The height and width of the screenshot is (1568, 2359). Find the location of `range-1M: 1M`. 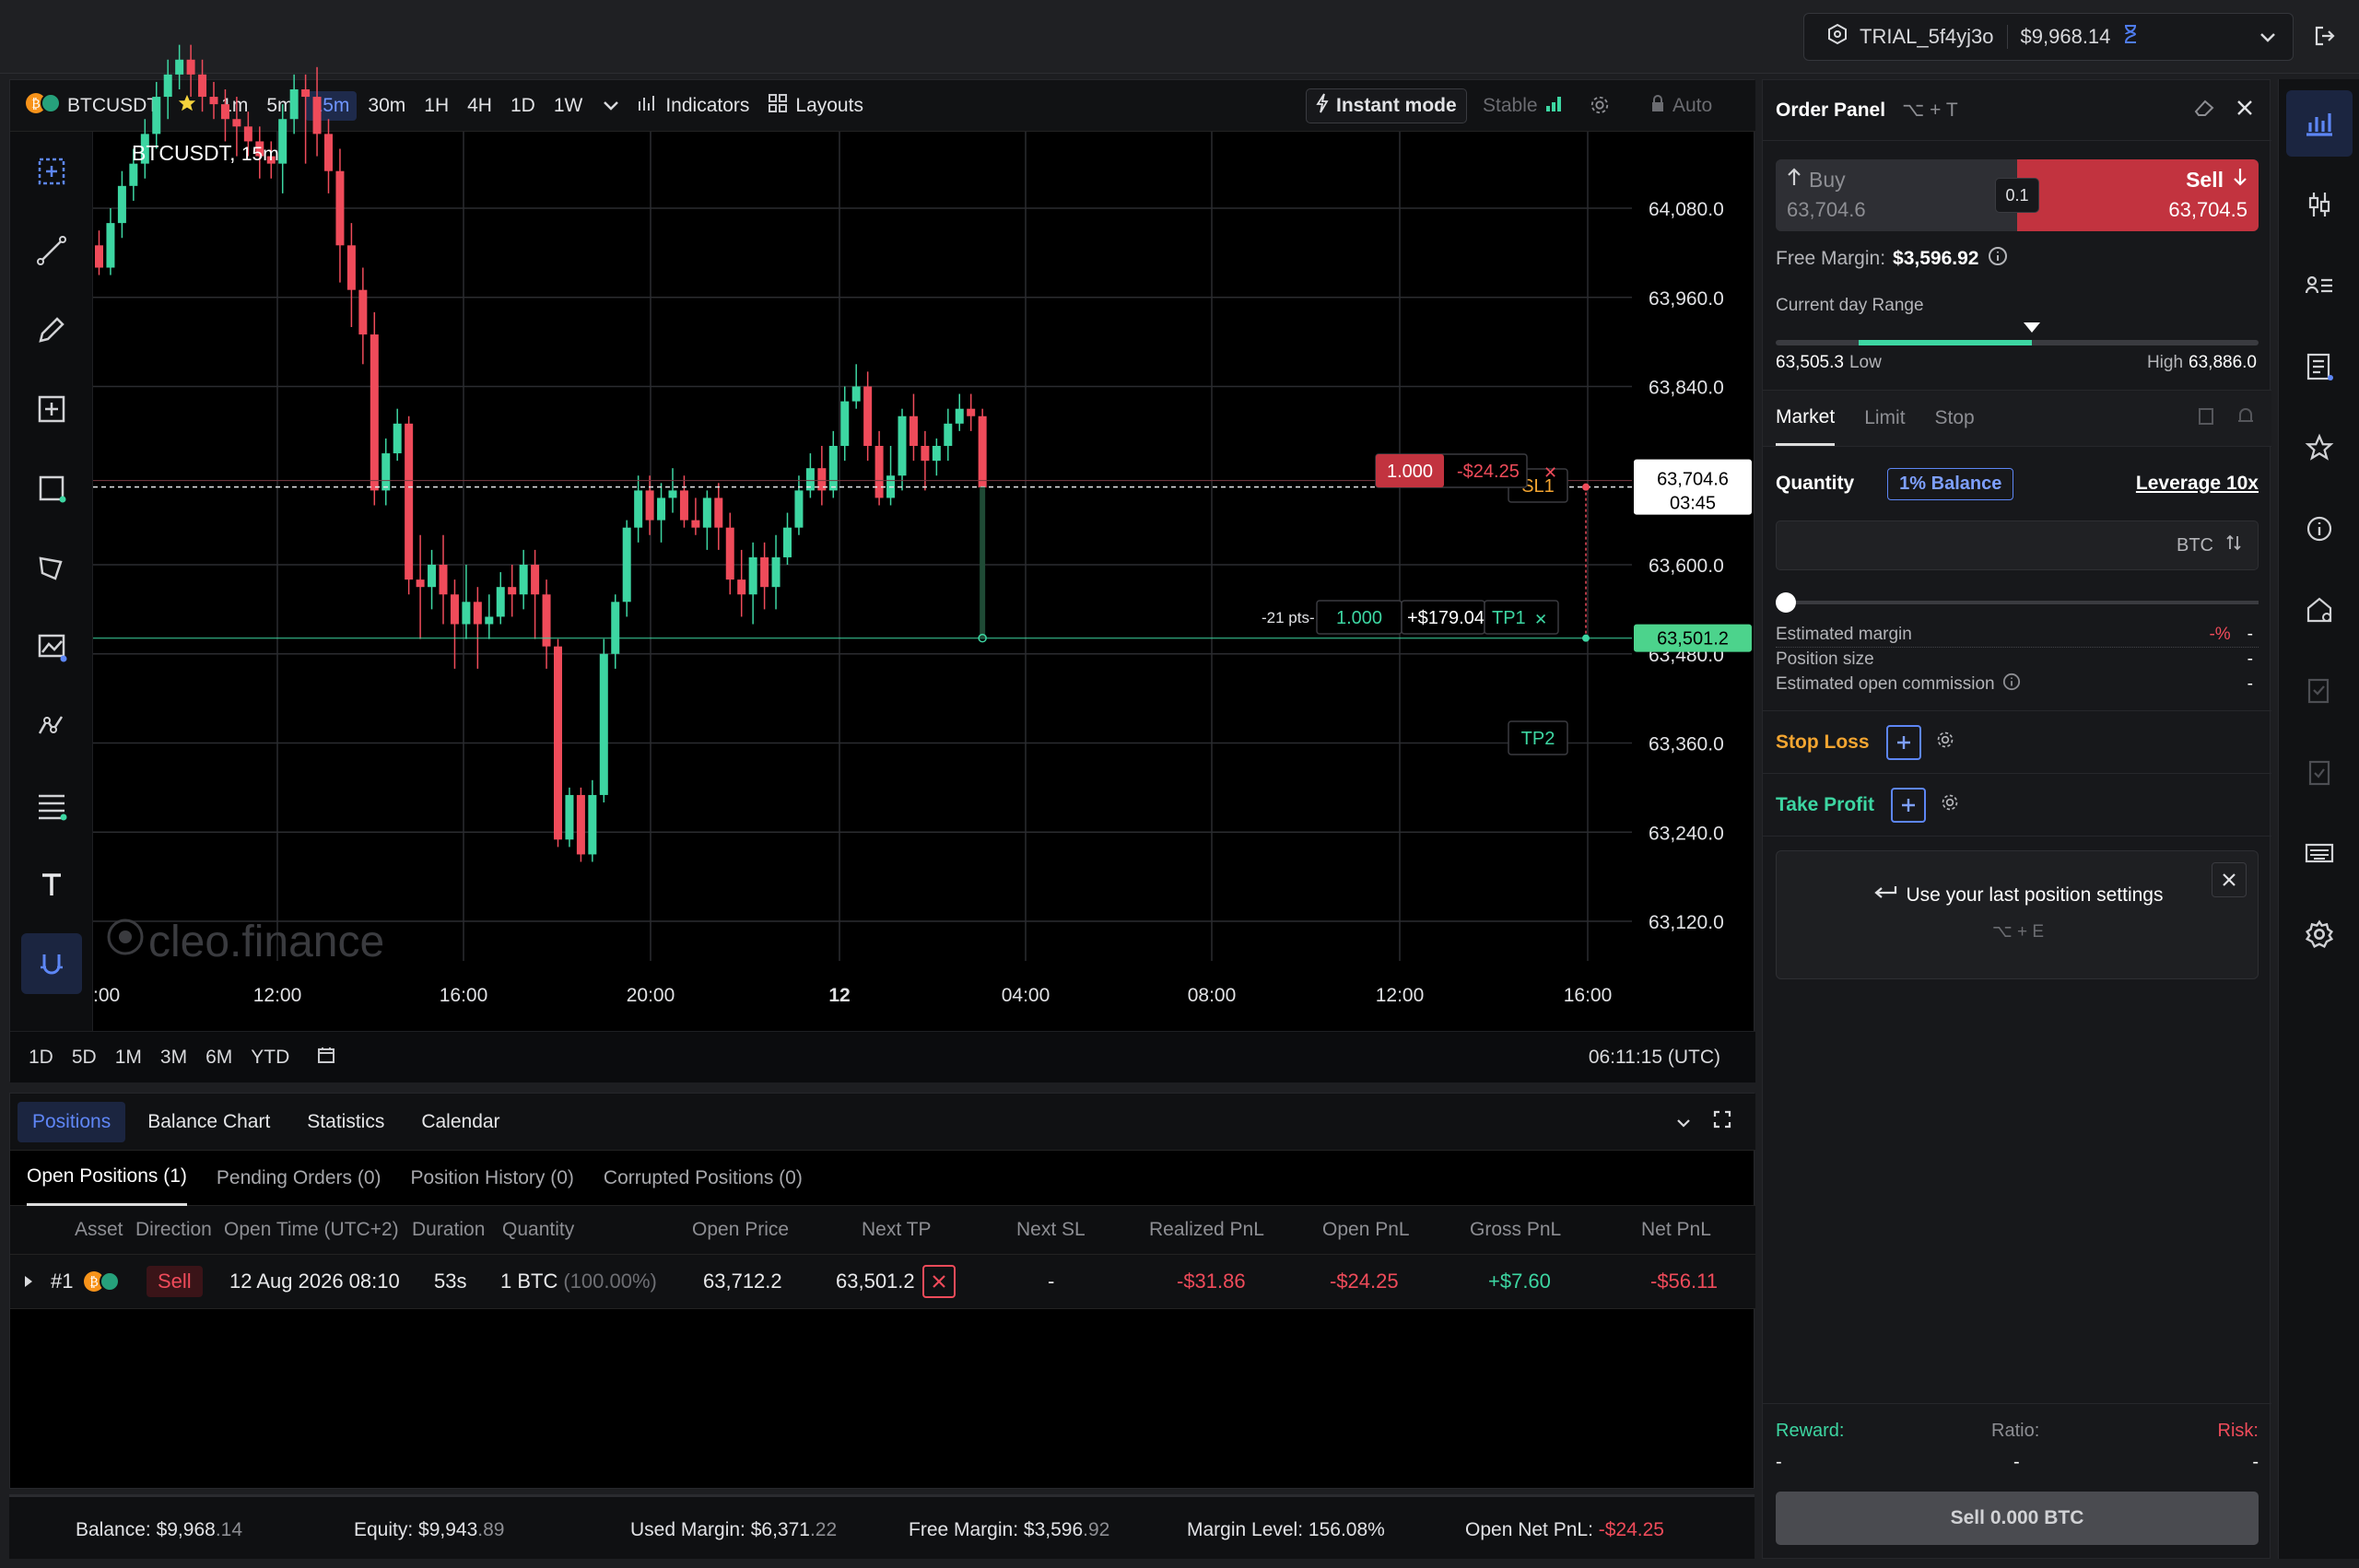

range-1M: 1M is located at coordinates (128, 1058).